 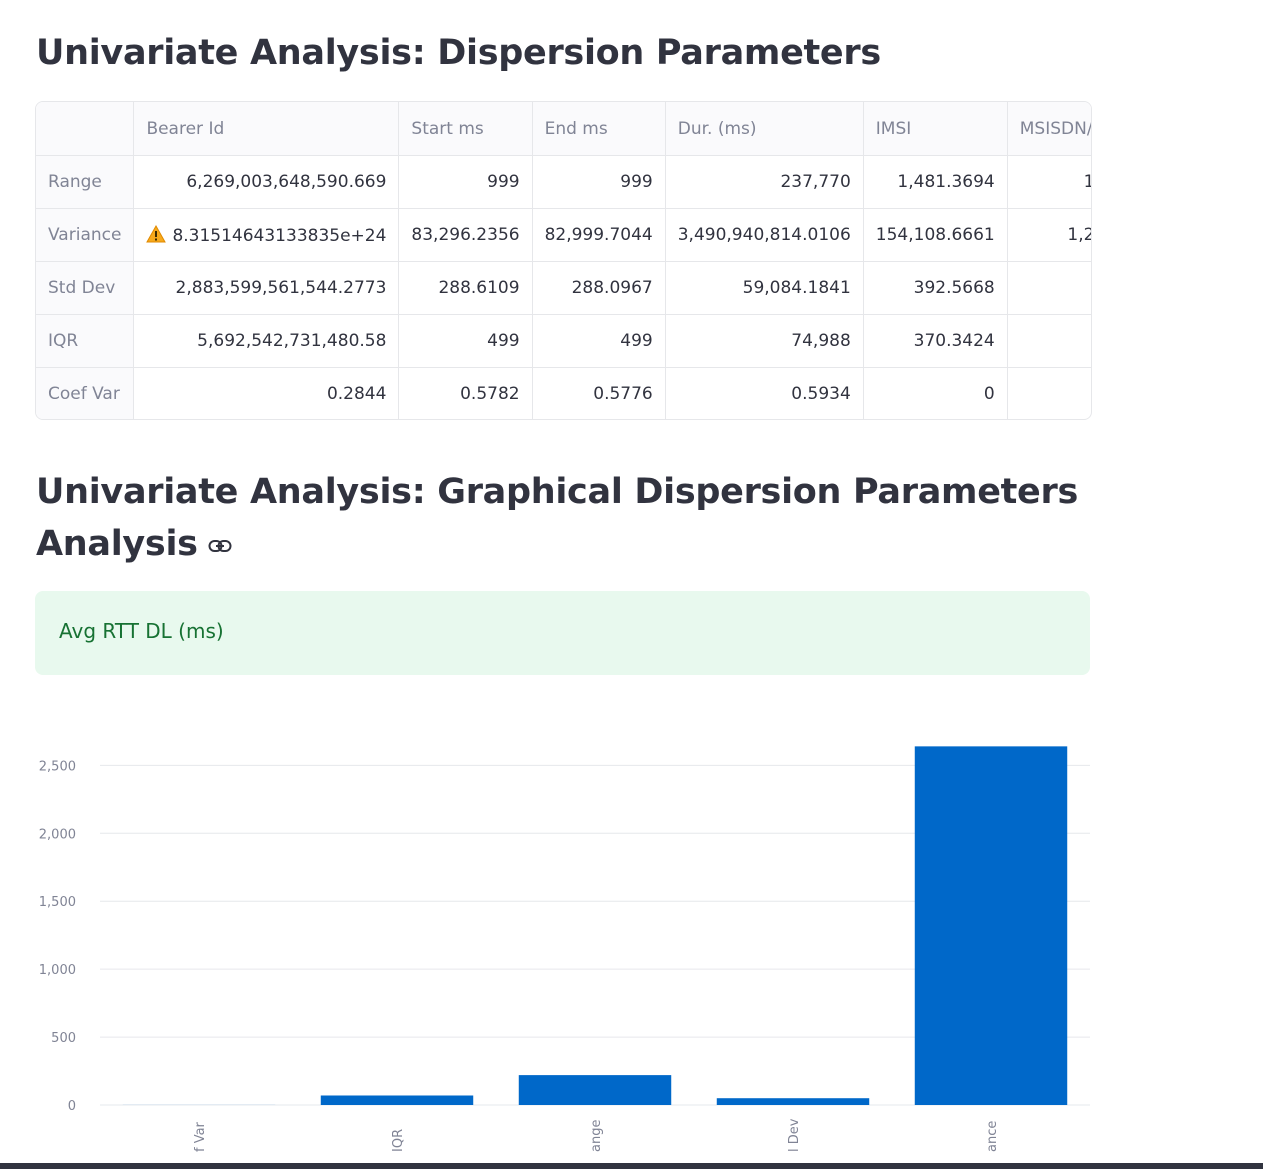 I want to click on table-cell: 74,988, so click(x=764, y=341).